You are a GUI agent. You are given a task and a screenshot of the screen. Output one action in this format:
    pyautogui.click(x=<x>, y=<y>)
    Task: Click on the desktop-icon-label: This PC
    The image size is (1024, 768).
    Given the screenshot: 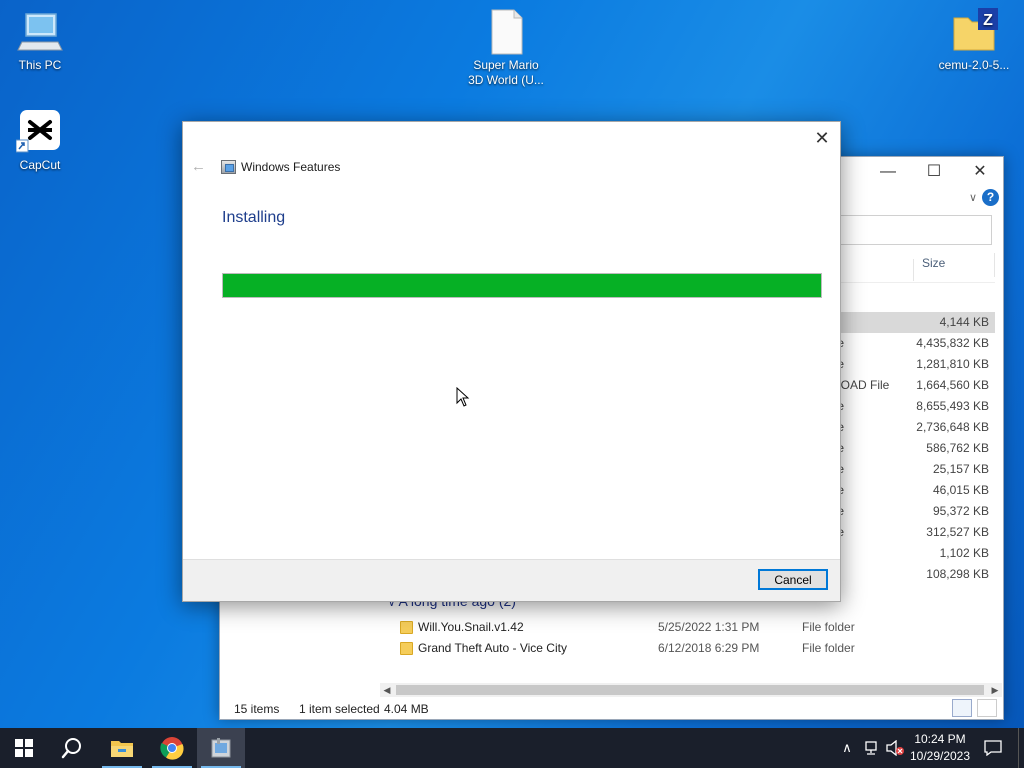 What is the action you would take?
    pyautogui.click(x=40, y=65)
    